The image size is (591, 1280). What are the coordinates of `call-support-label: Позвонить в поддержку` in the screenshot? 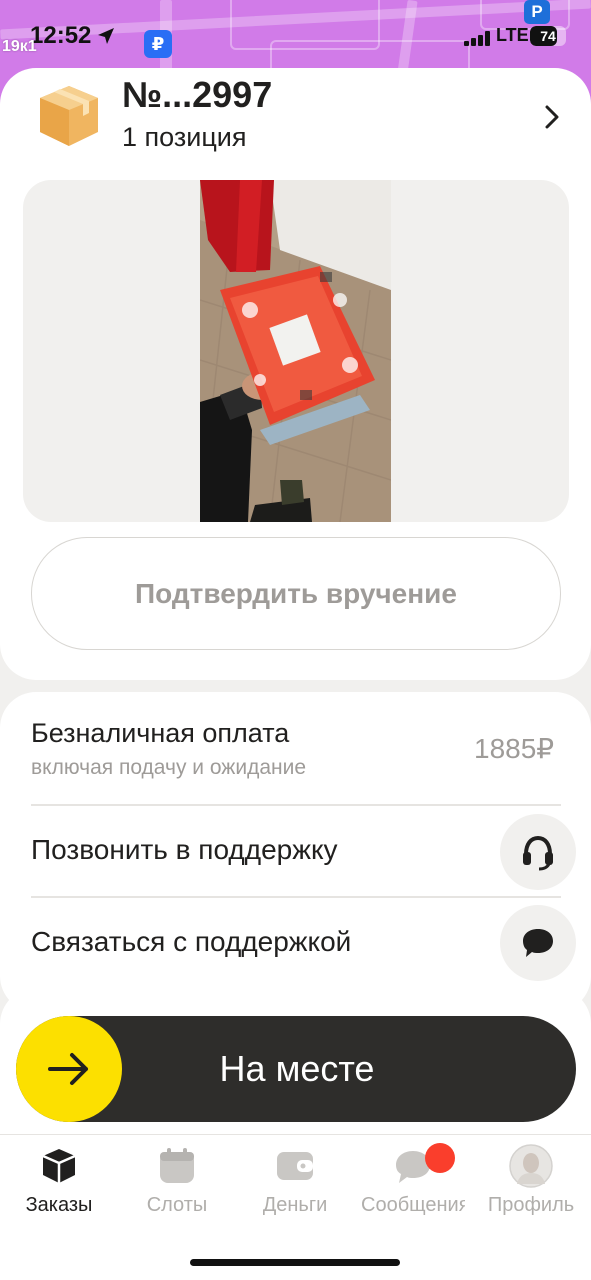 It's located at (184, 850).